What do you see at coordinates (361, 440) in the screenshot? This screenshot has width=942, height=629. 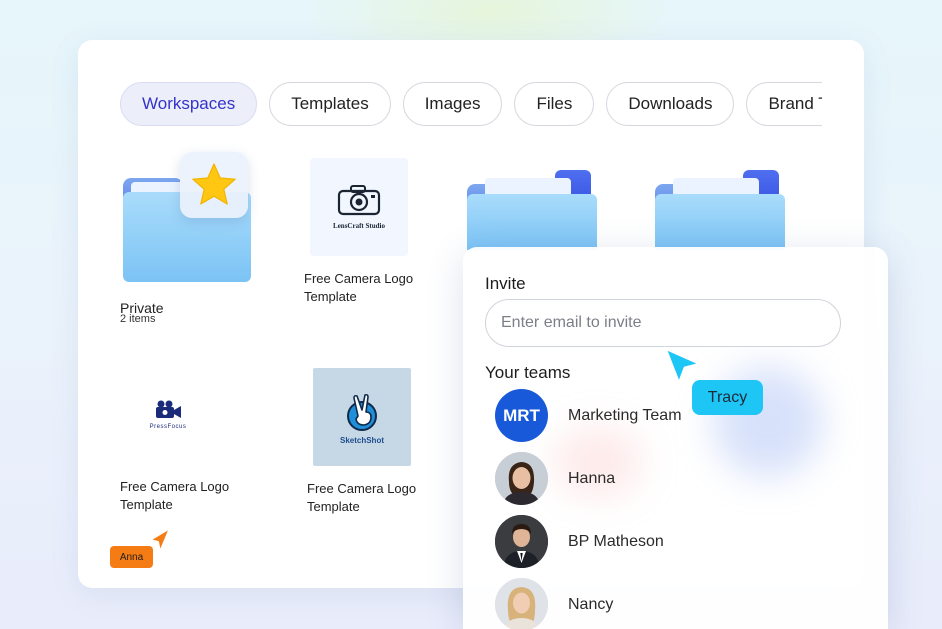 I see `logo-text: SketchShot` at bounding box center [361, 440].